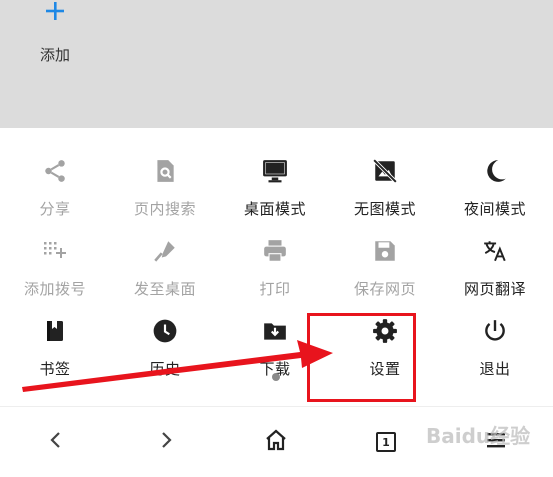 The height and width of the screenshot is (477, 553). What do you see at coordinates (478, 436) in the screenshot?
I see `baidu-watermark: Baidu经验` at bounding box center [478, 436].